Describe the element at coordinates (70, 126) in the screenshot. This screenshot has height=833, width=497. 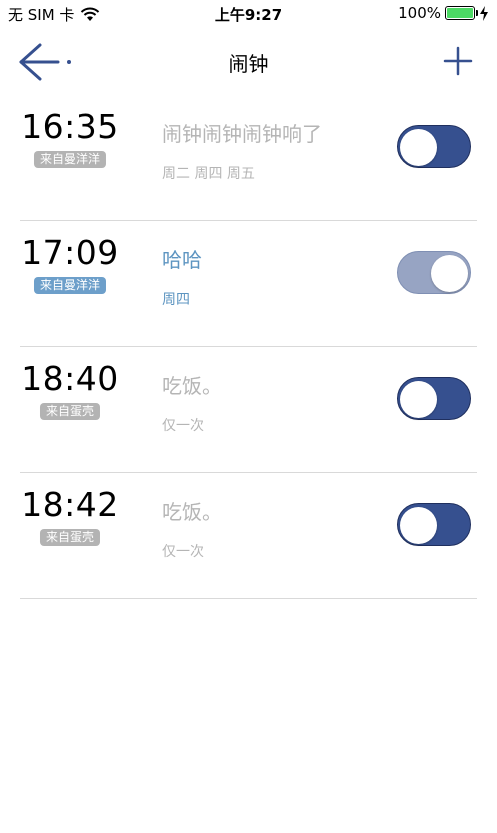
I see `alarm-time: 16:35` at that location.